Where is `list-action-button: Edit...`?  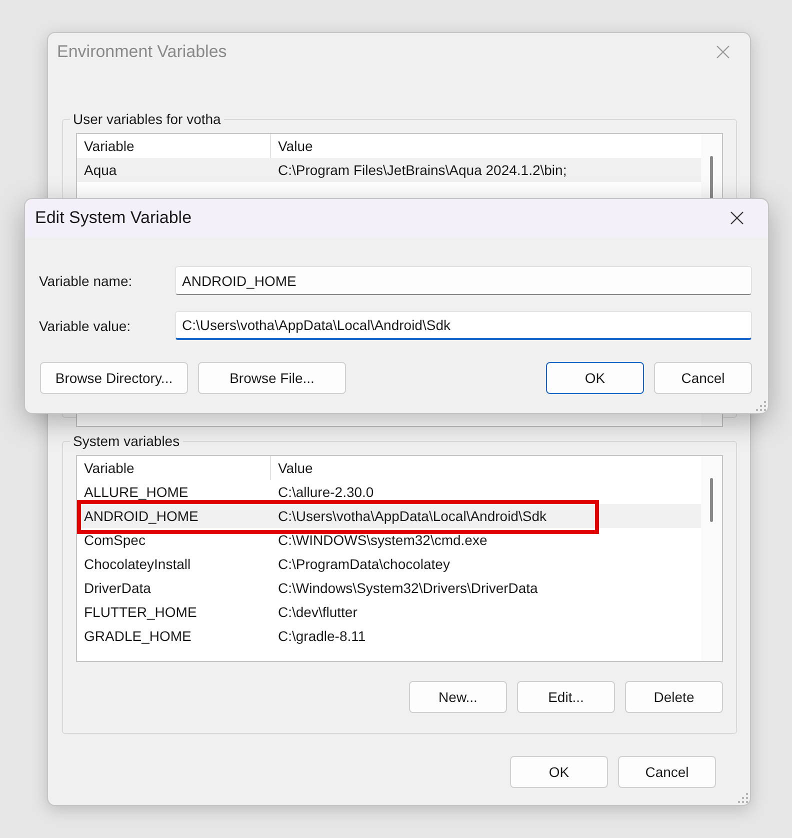 list-action-button: Edit... is located at coordinates (566, 697).